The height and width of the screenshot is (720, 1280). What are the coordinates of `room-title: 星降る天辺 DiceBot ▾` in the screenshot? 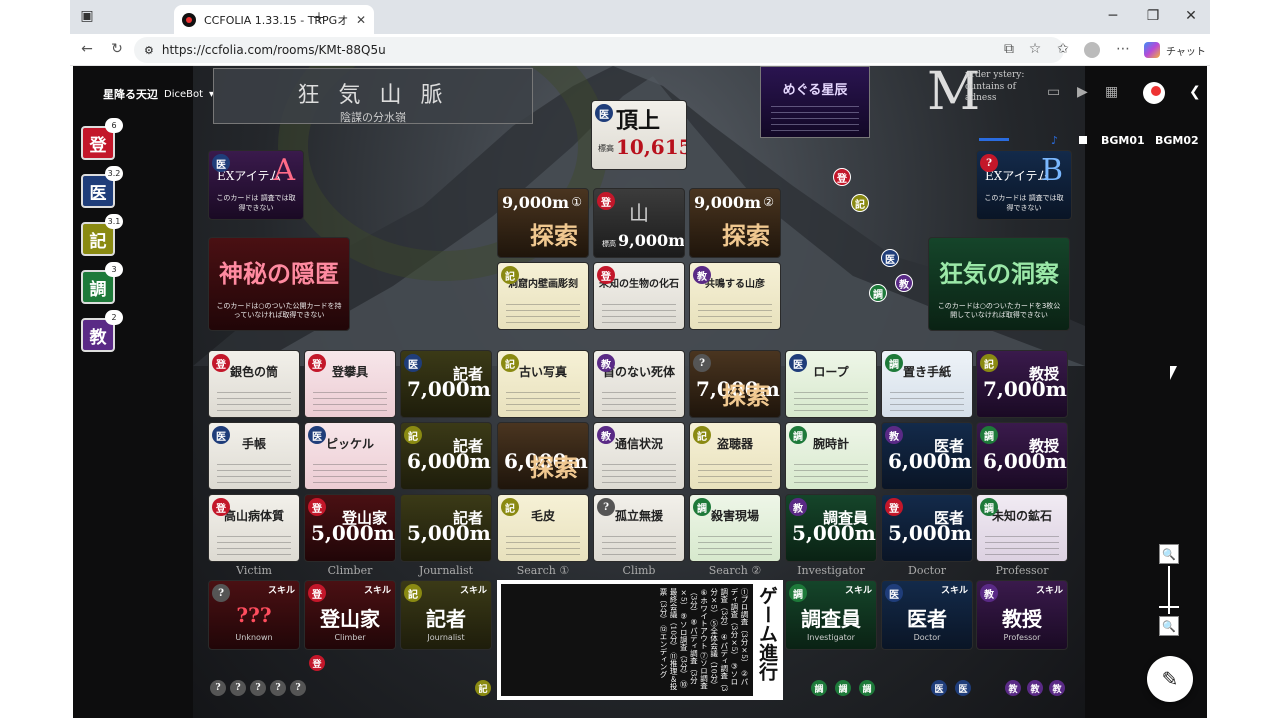 It's located at (158, 94).